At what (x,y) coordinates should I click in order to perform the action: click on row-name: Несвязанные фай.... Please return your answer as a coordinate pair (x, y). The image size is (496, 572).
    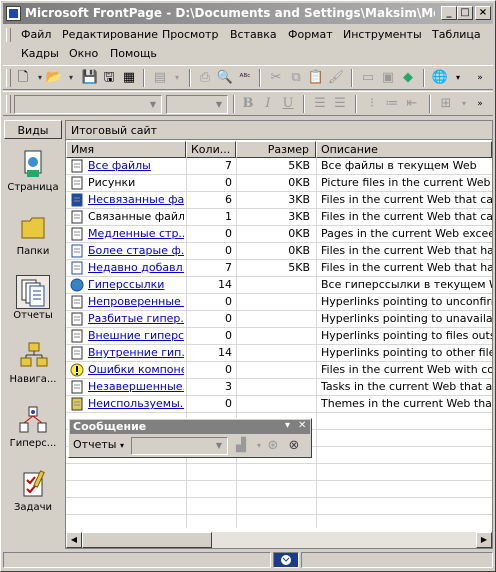
    Looking at the image, I should click on (136, 200).